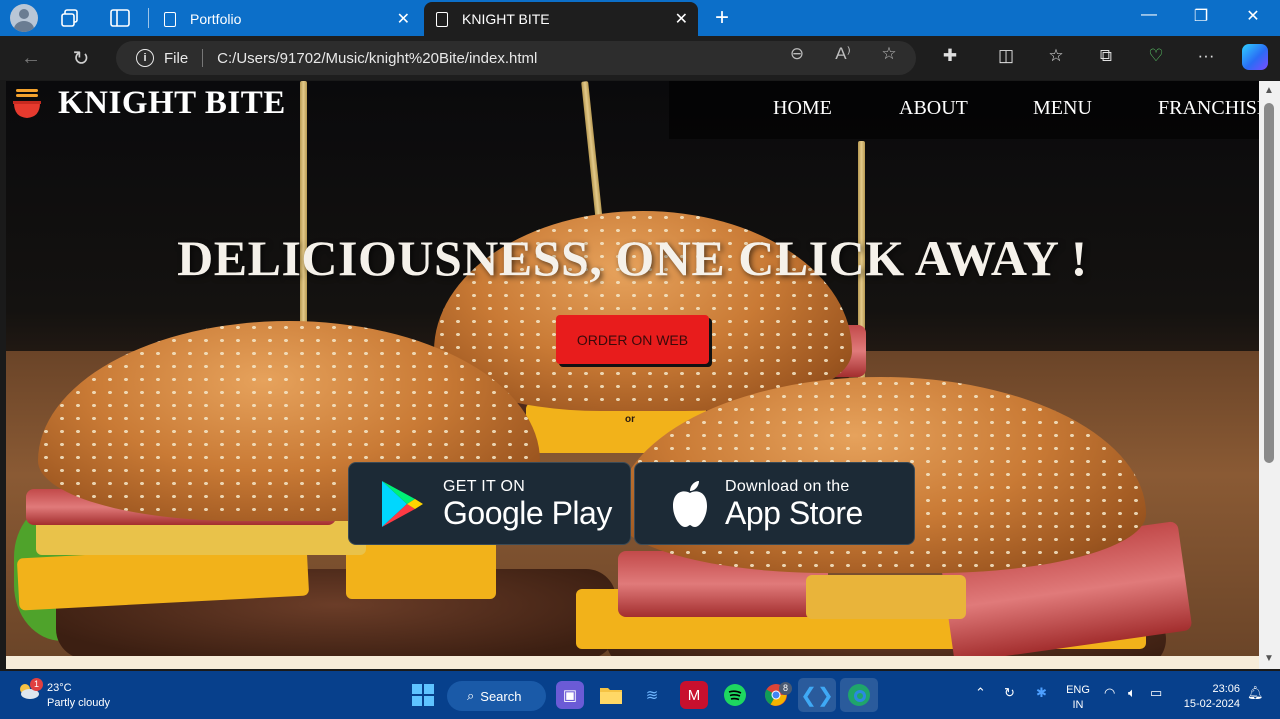 The image size is (1280, 719). Describe the element at coordinates (802, 108) in the screenshot. I see `nav-home: HOME` at that location.